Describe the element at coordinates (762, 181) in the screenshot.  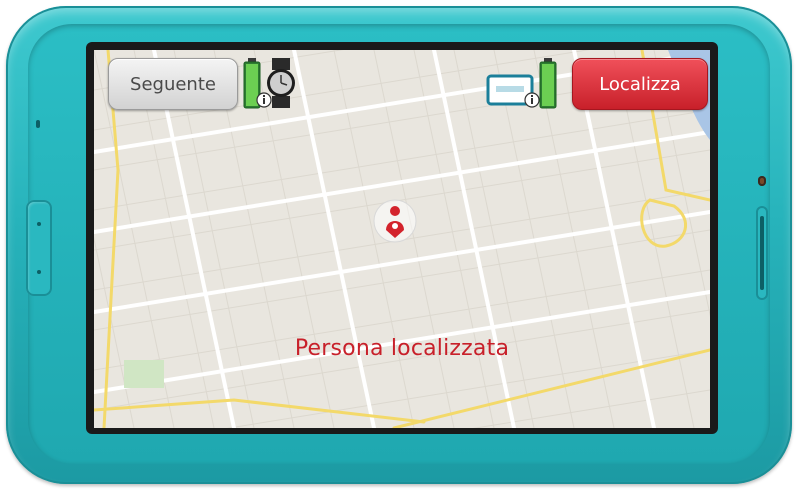
I see `camera-icon` at that location.